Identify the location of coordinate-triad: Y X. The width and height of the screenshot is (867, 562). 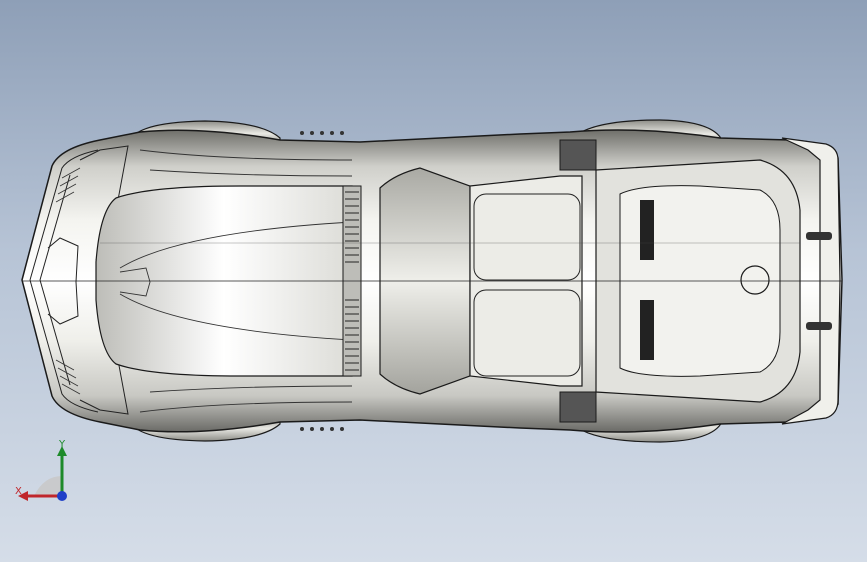
(44, 473).